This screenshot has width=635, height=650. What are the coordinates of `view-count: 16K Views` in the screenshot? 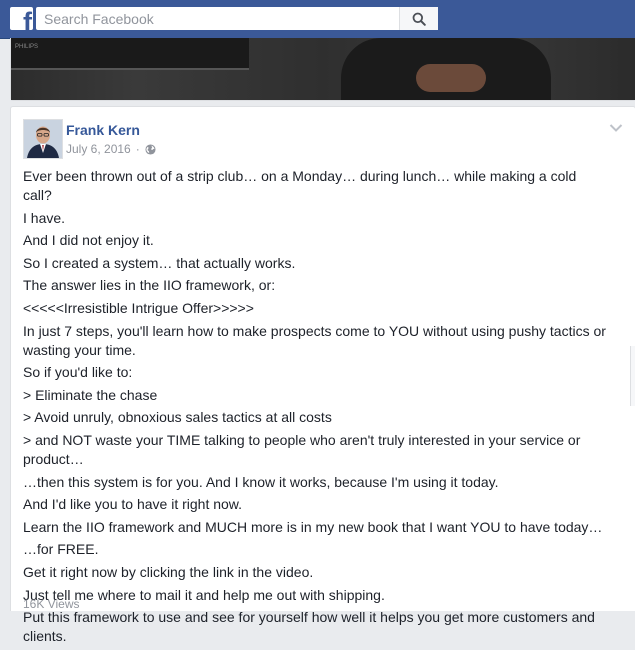 It's located at (51, 604).